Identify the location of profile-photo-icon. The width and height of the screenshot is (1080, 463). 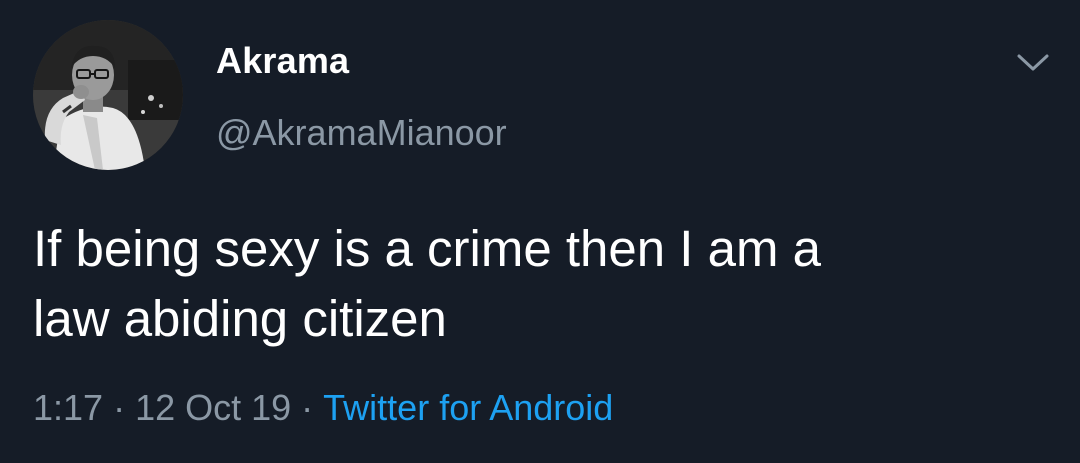
(108, 95).